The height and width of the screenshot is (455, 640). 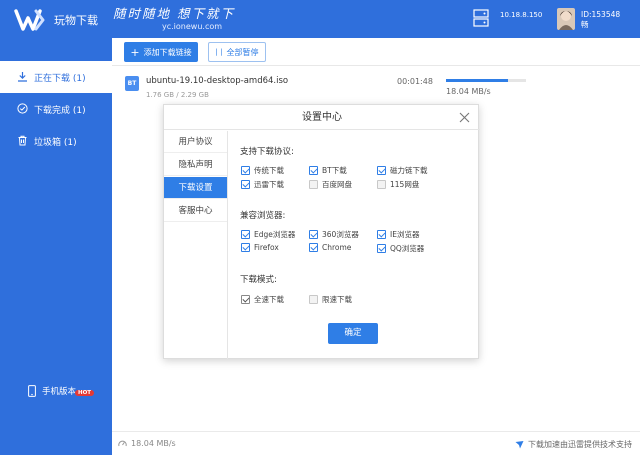 What do you see at coordinates (85, 393) in the screenshot?
I see `hot-badge: HOT` at bounding box center [85, 393].